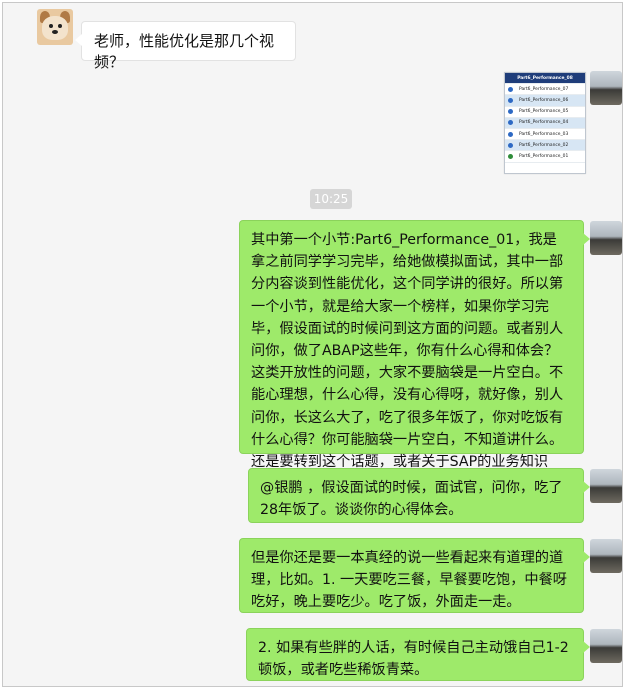 This screenshot has width=625, height=689. What do you see at coordinates (60, 26) in the screenshot?
I see `dog-eye-right` at bounding box center [60, 26].